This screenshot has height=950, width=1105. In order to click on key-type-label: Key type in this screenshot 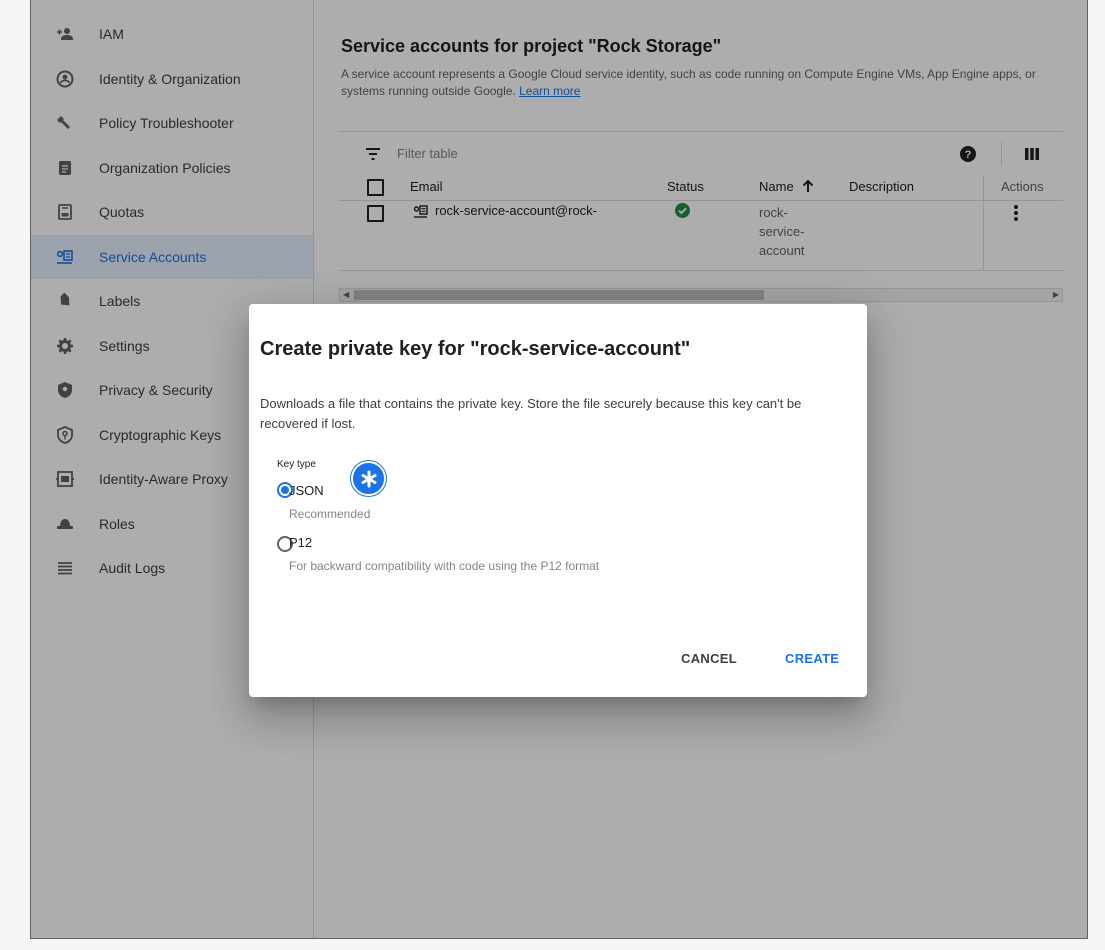, I will do `click(296, 464)`.